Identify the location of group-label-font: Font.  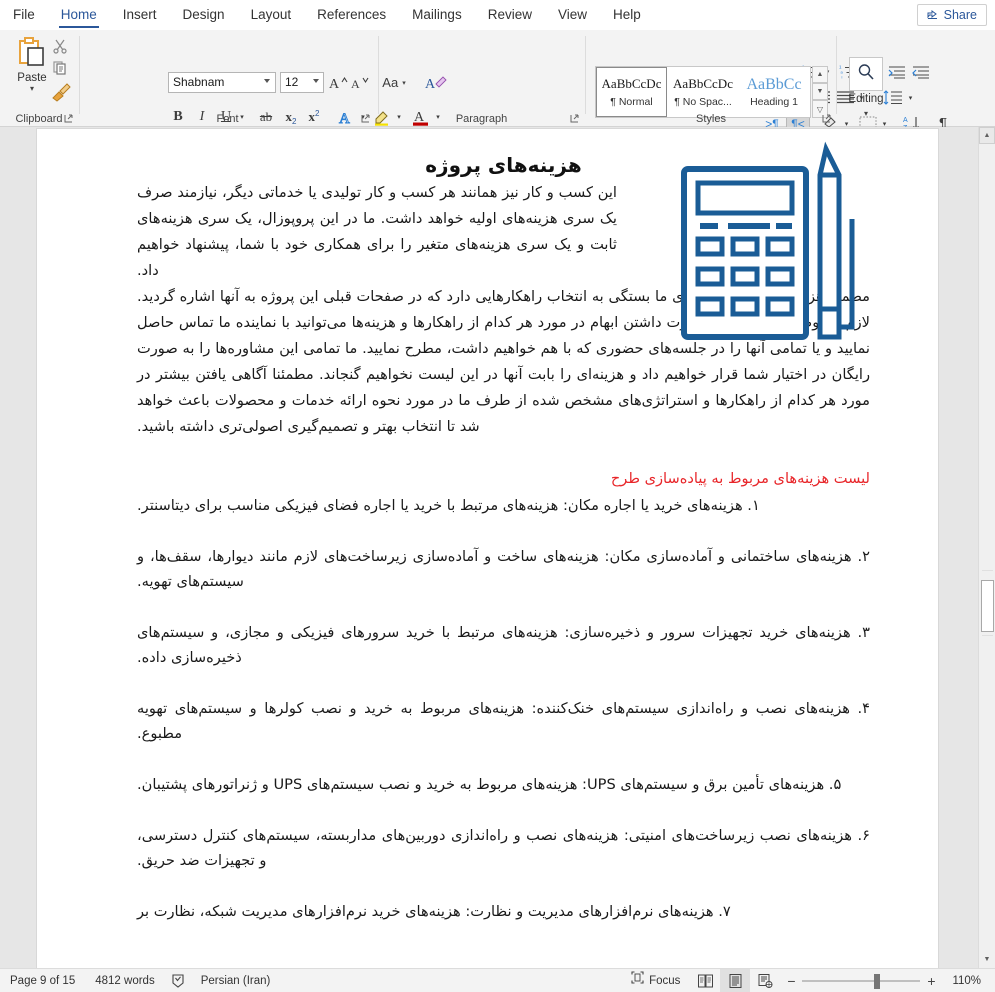
(227, 119).